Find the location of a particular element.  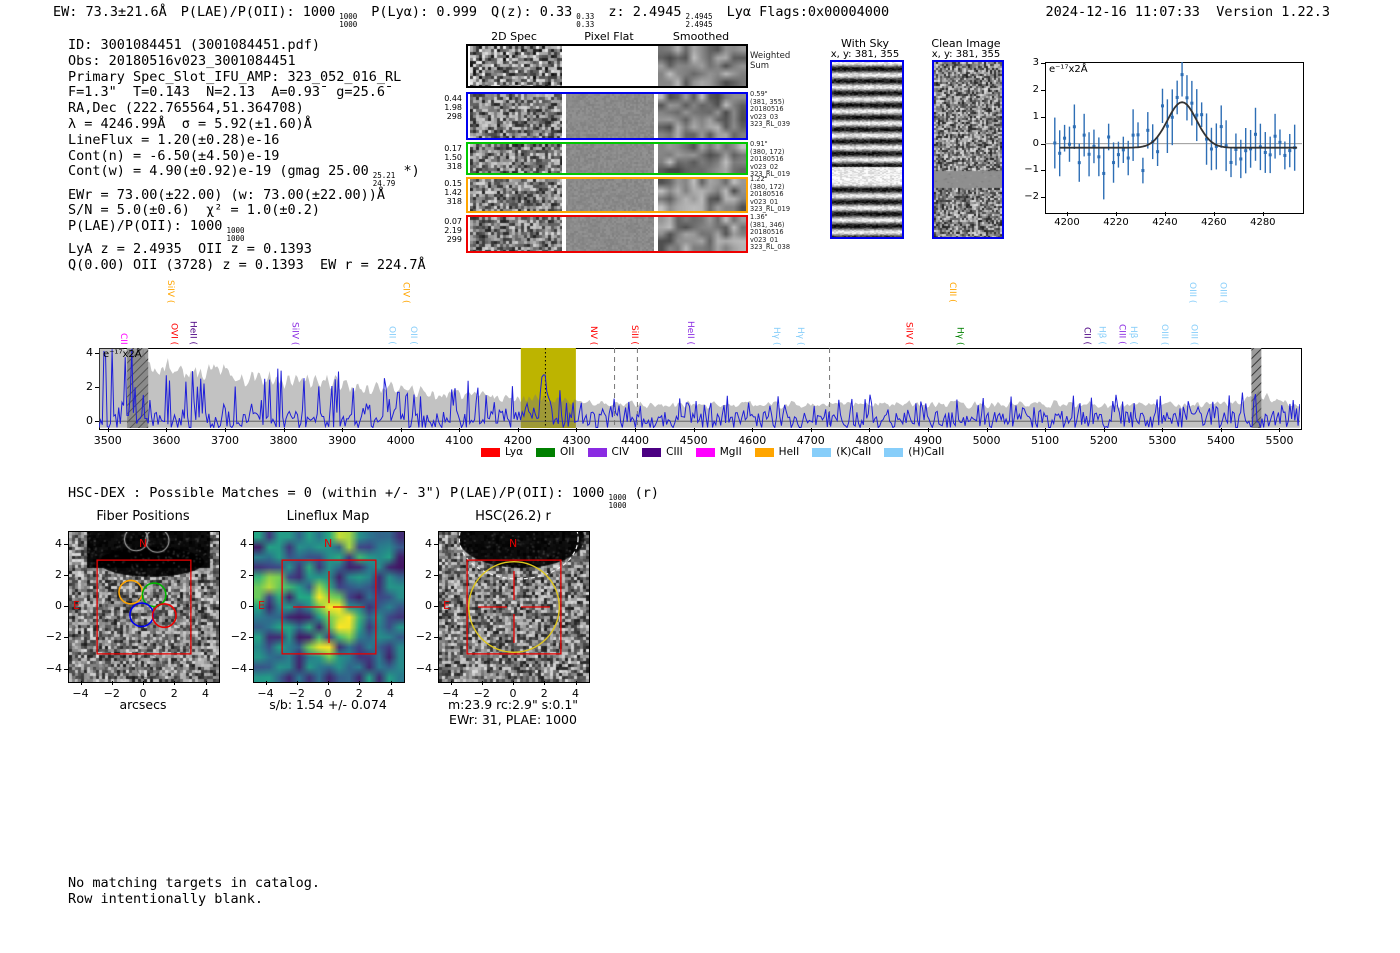

header-metric: z: 2.4945 2.4945 2.4945 is located at coordinates (660, 16).